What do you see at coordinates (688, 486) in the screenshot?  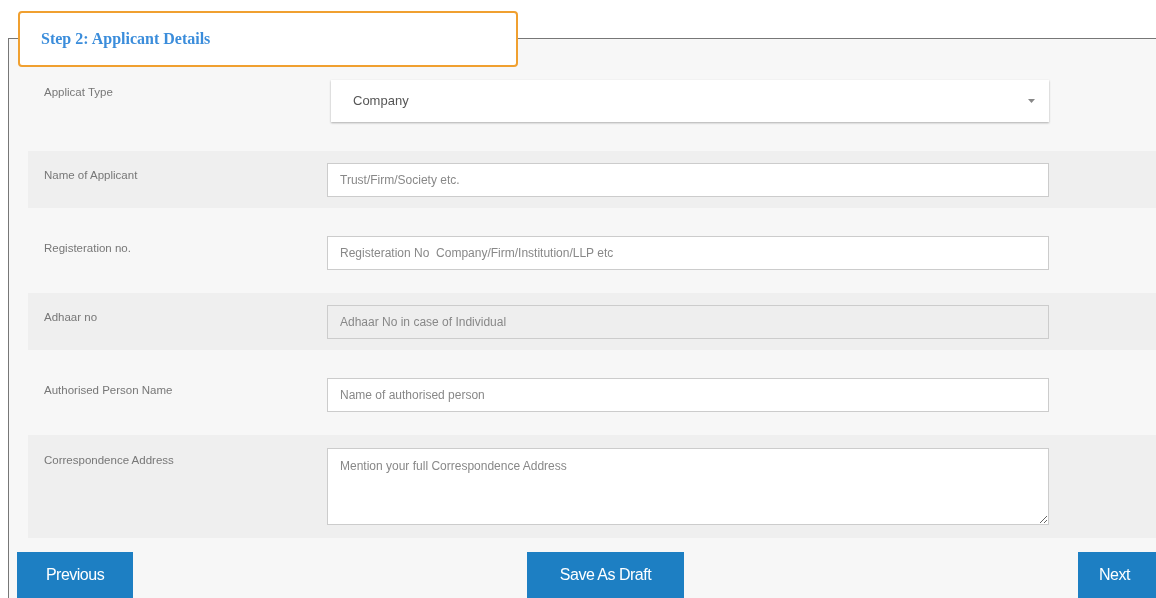 I see `address-field: Mention your full Correspondence Address` at bounding box center [688, 486].